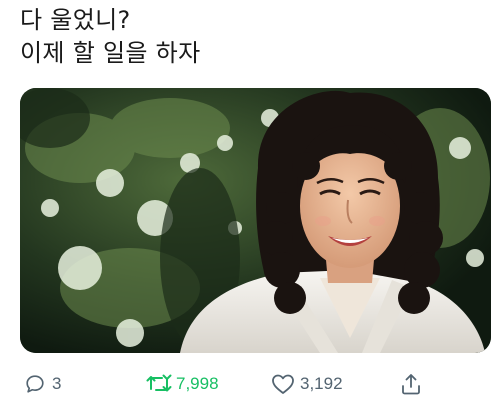  Describe the element at coordinates (250, 384) in the screenshot. I see `tweet-actions: 3 7,998 3,192` at that location.